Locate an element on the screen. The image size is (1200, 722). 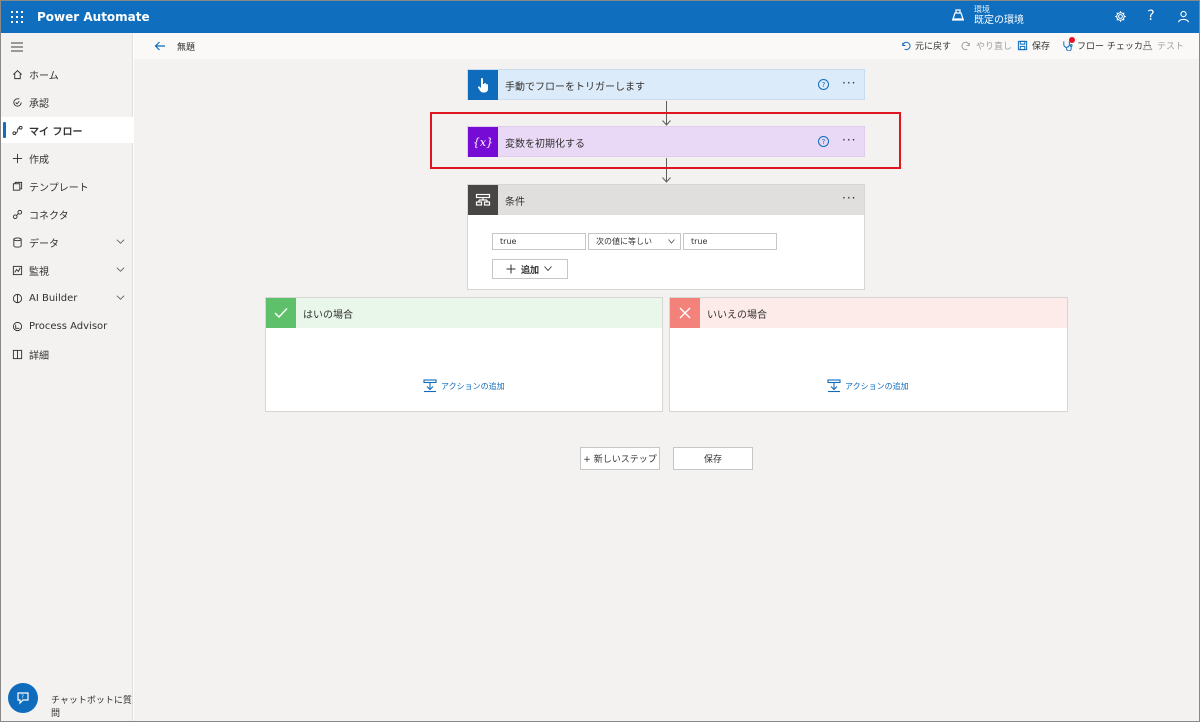
sidebar-item-my-flows: マイ フロー is located at coordinates (66, 130).